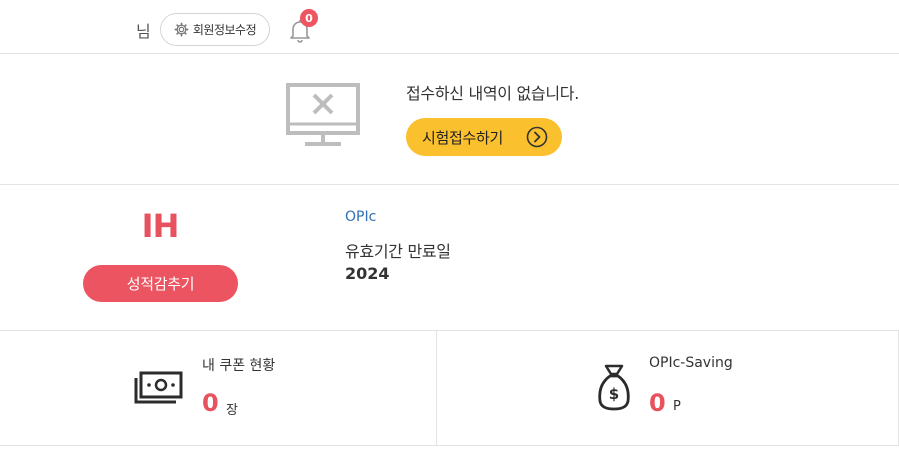  What do you see at coordinates (210, 403) in the screenshot?
I see `coupon-count: 0` at bounding box center [210, 403].